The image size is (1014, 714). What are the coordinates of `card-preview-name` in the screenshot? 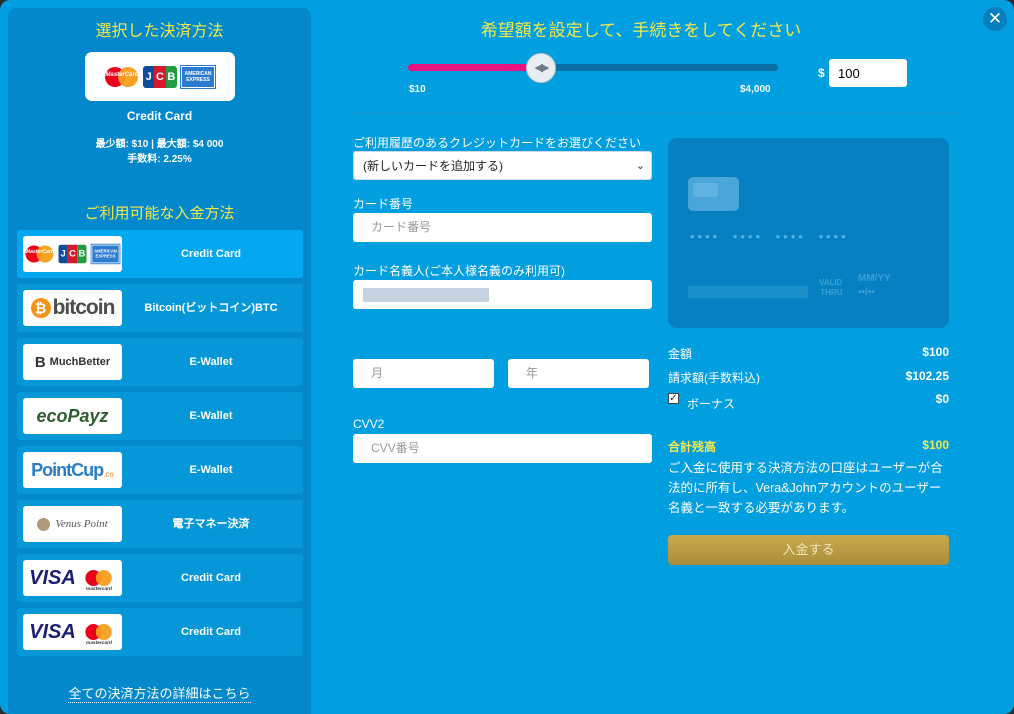 It's located at (748, 292).